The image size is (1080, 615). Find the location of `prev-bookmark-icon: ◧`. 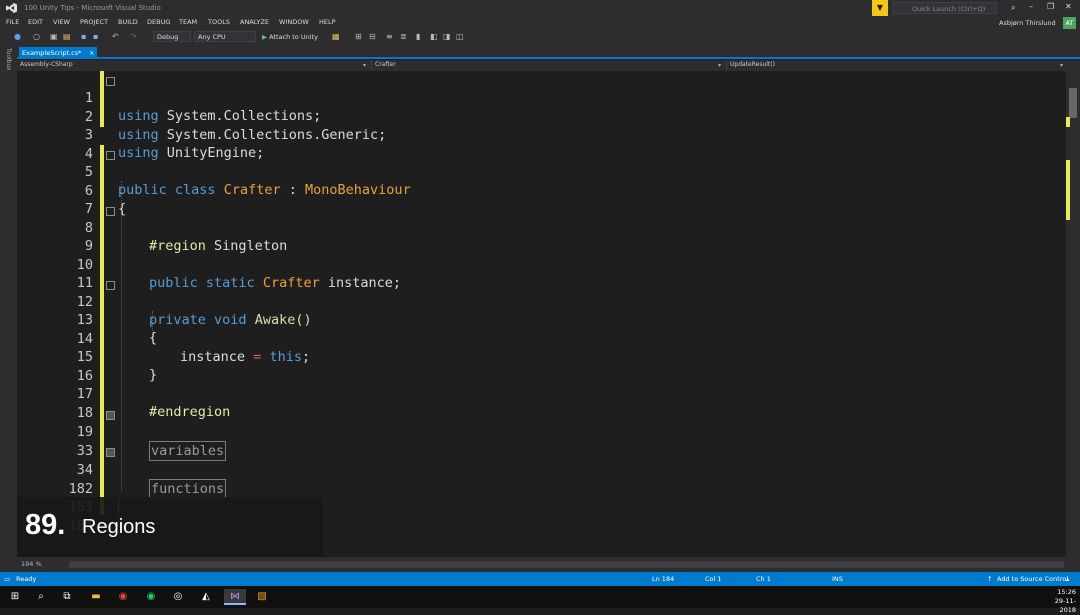

prev-bookmark-icon: ◧ is located at coordinates (434, 36).